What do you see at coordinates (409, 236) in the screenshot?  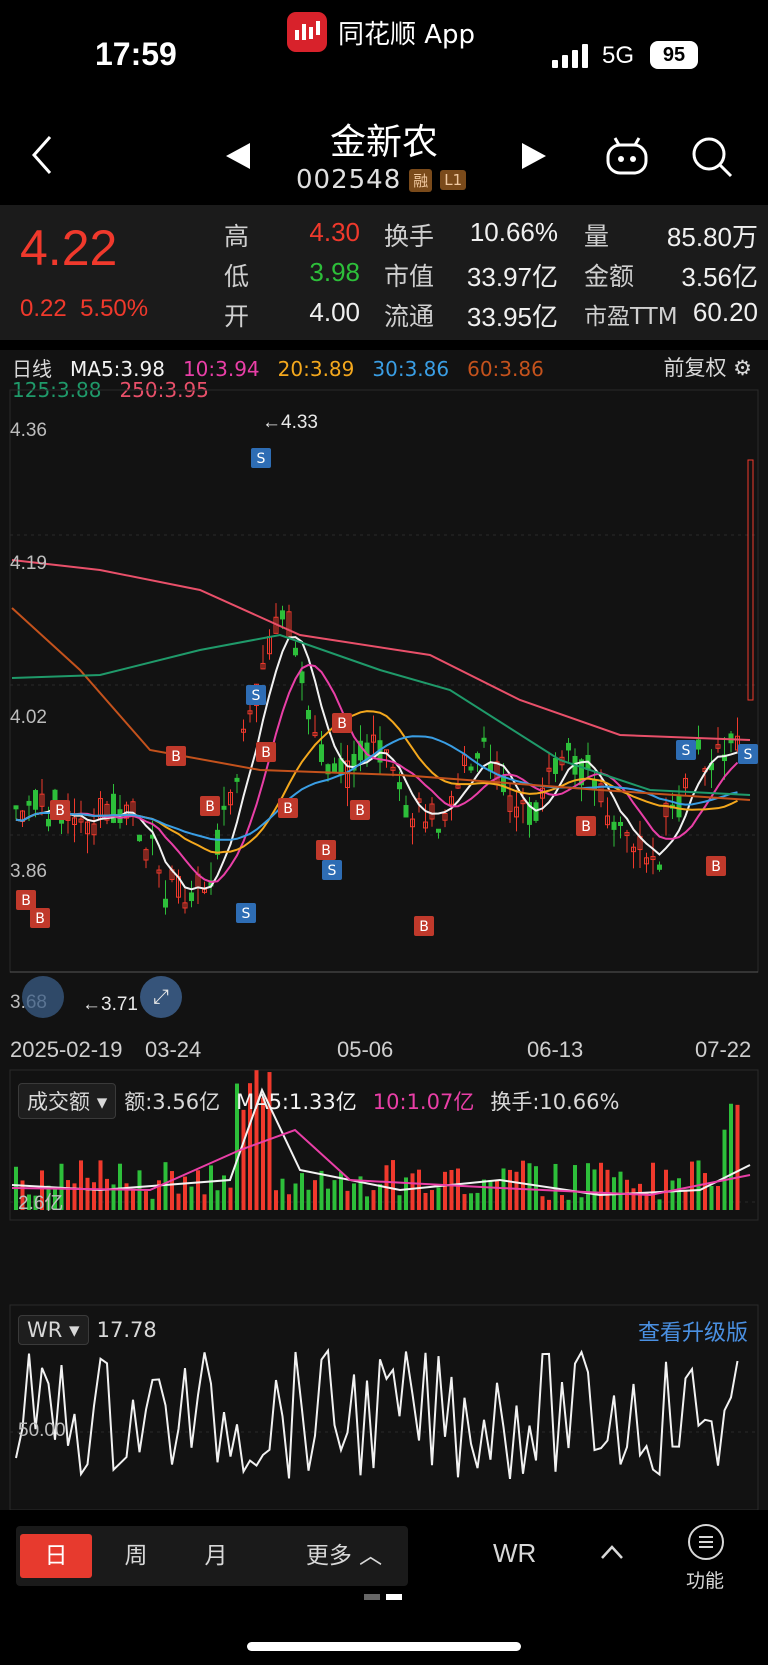 I see `turnover-label: 换手` at bounding box center [409, 236].